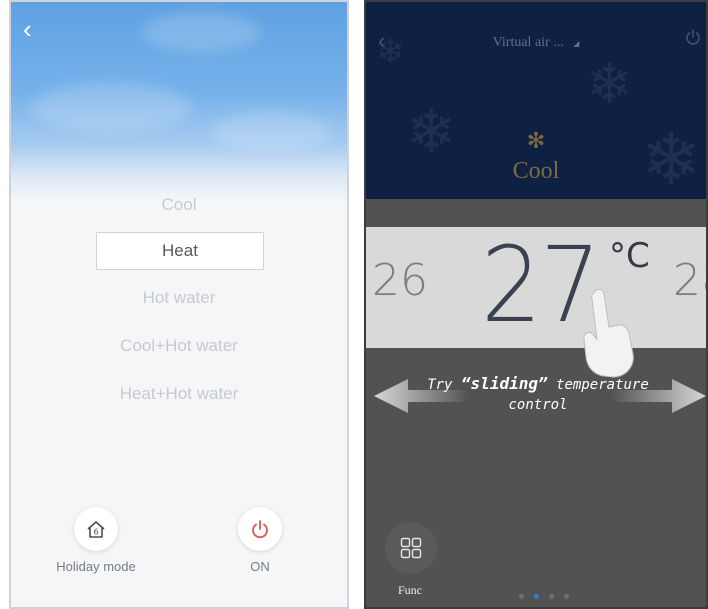  What do you see at coordinates (536, 171) in the screenshot?
I see `mode-label: Cool` at bounding box center [536, 171].